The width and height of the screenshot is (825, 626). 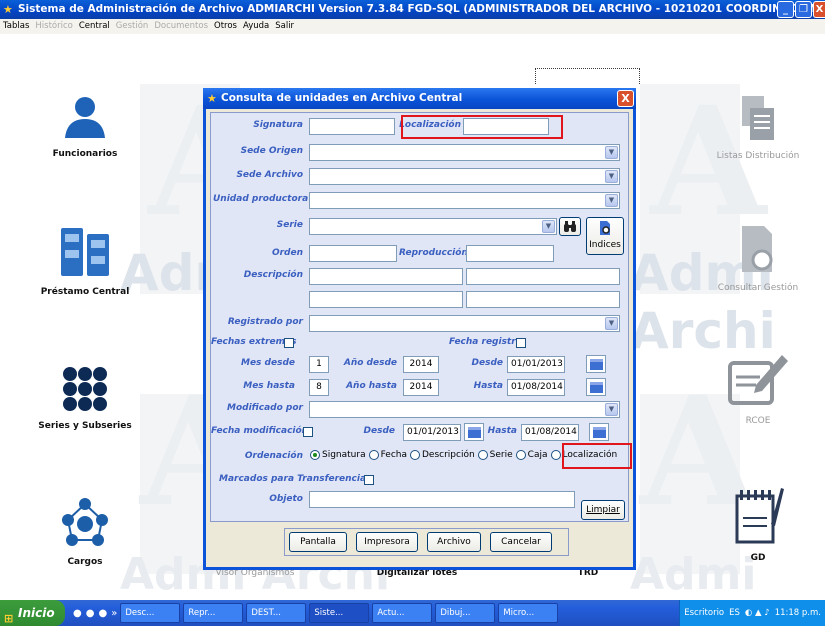 What do you see at coordinates (352, 126) in the screenshot?
I see `signatura-input` at bounding box center [352, 126].